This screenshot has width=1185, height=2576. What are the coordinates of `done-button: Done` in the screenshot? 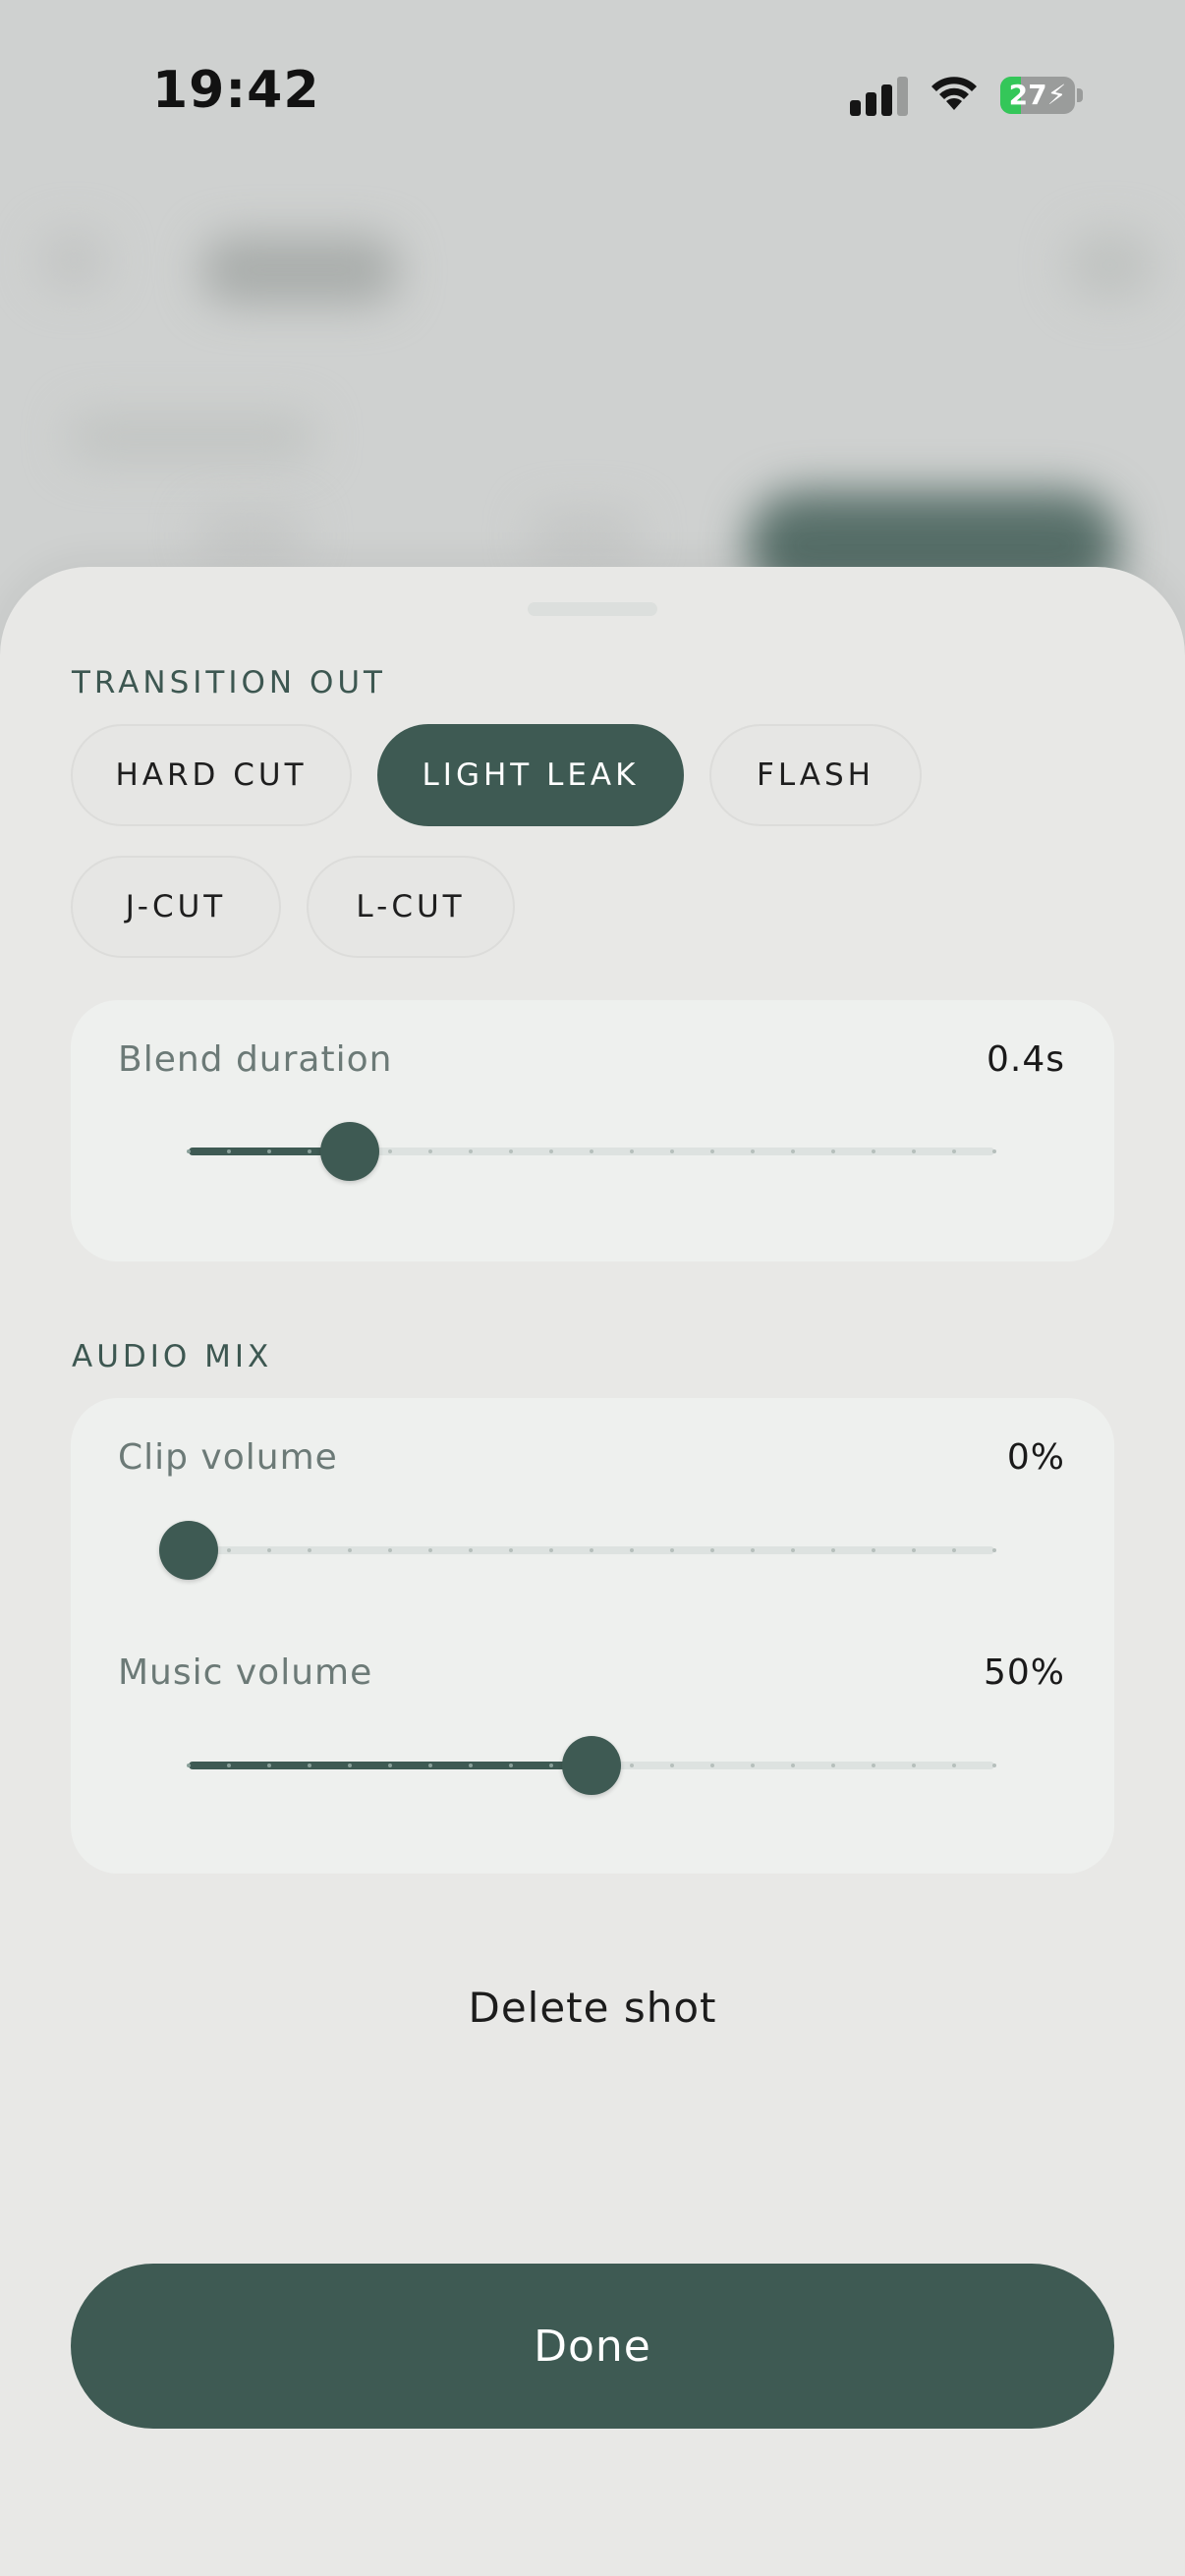 It's located at (592, 2346).